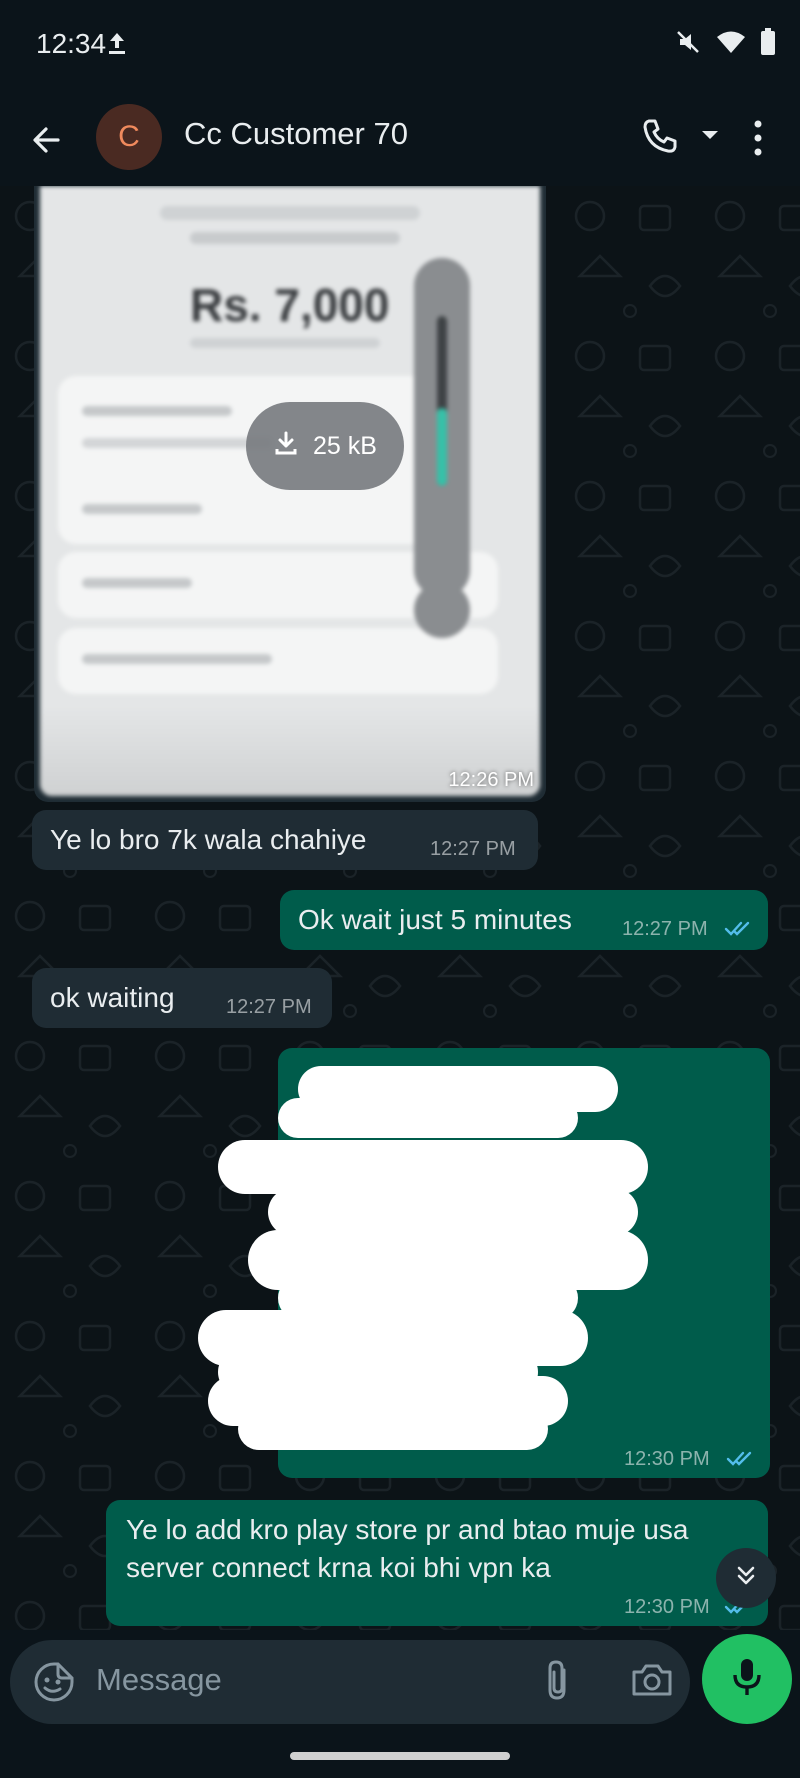  Describe the element at coordinates (159, 1680) in the screenshot. I see `message-input: Message` at that location.